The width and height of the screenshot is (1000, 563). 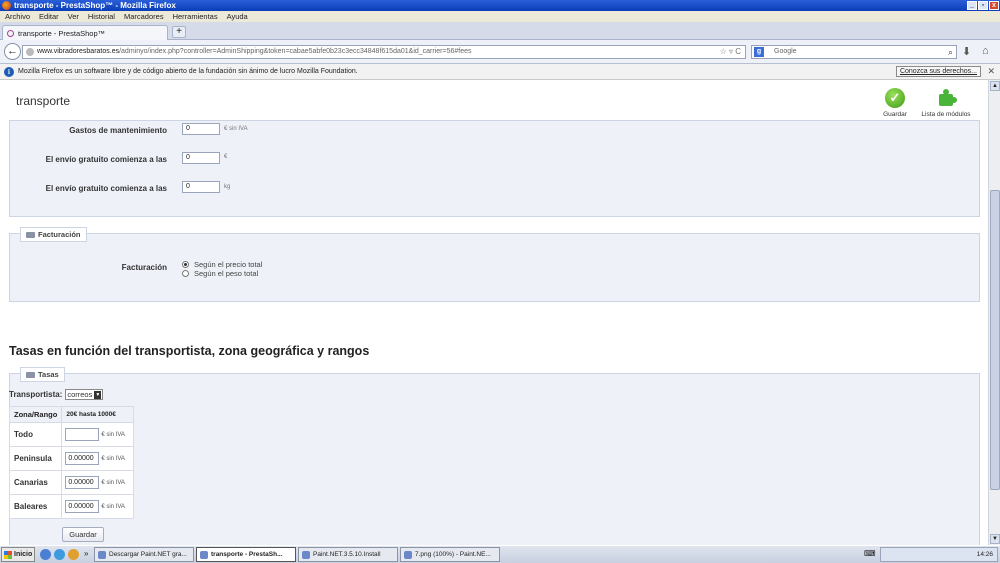 What do you see at coordinates (35, 414) in the screenshot?
I see `zone-range-header: Zona/Rango` at bounding box center [35, 414].